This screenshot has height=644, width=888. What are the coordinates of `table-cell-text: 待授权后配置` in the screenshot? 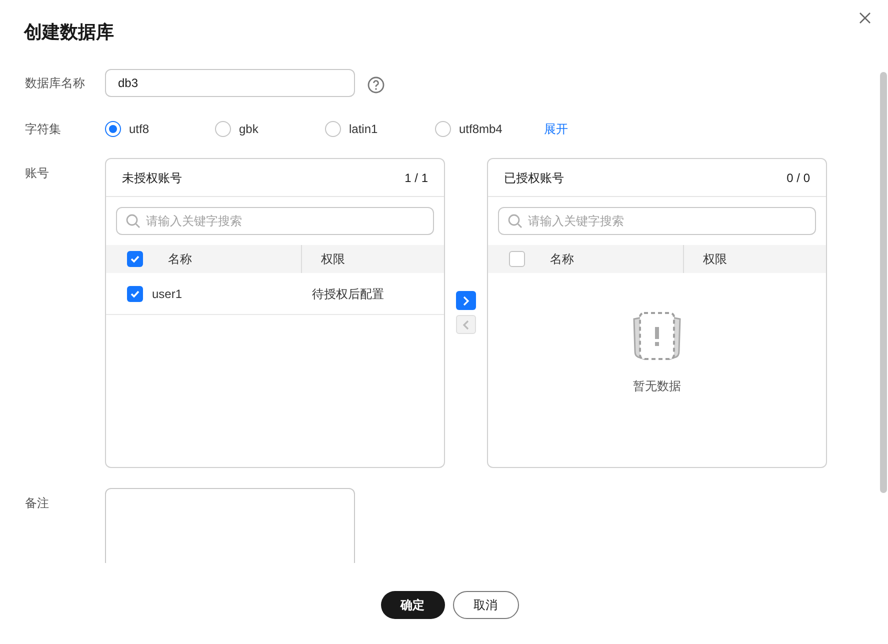 It's located at (347, 294).